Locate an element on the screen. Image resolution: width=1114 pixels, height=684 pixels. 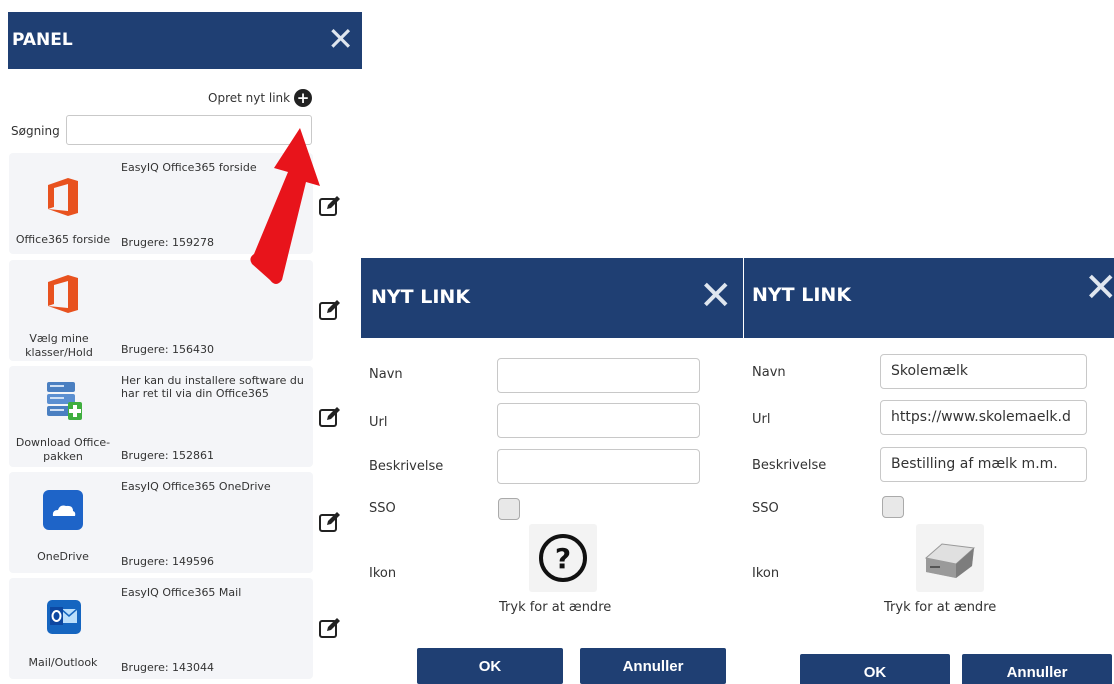
link-description: EasyIQ Office365 OneDrive is located at coordinates (196, 486).